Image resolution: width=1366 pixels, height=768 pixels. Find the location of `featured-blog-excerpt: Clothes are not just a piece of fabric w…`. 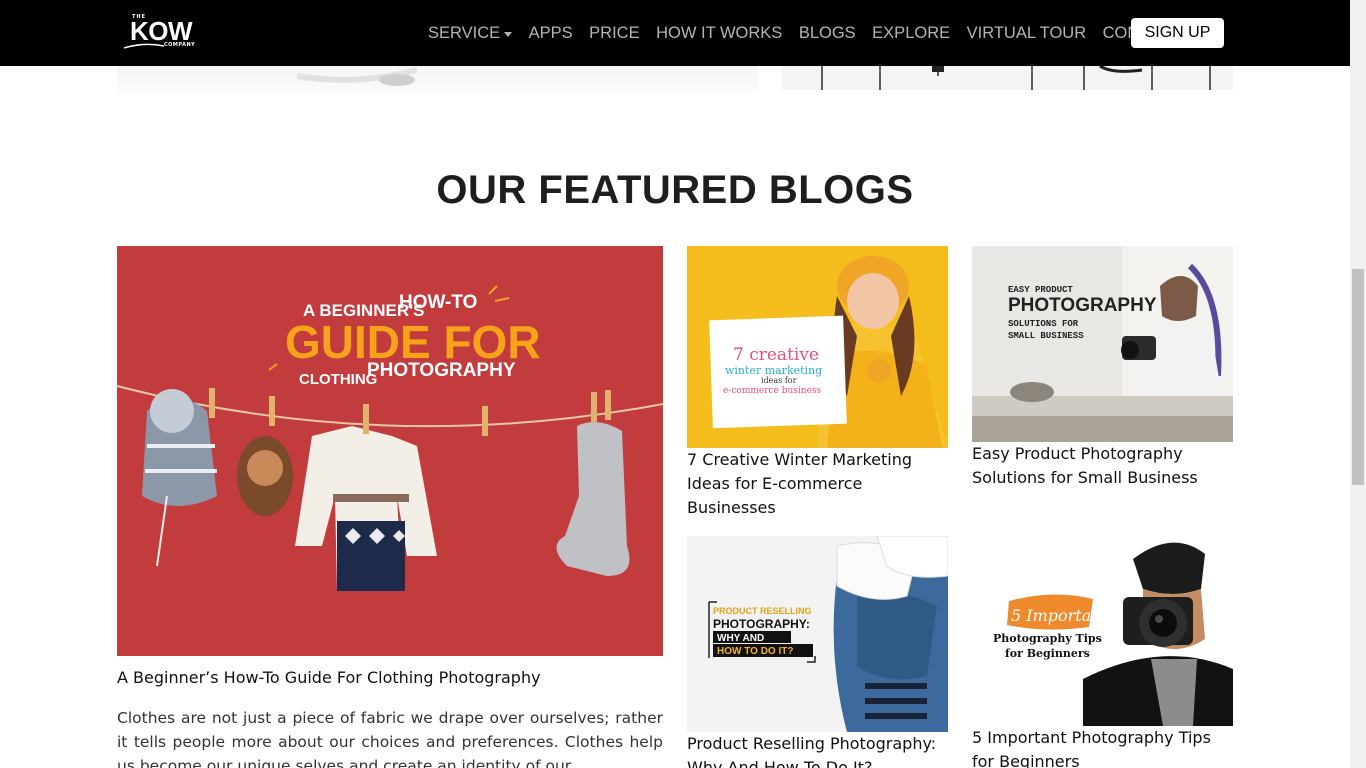

featured-blog-excerpt: Clothes are not just a piece of fabric w… is located at coordinates (390, 738).